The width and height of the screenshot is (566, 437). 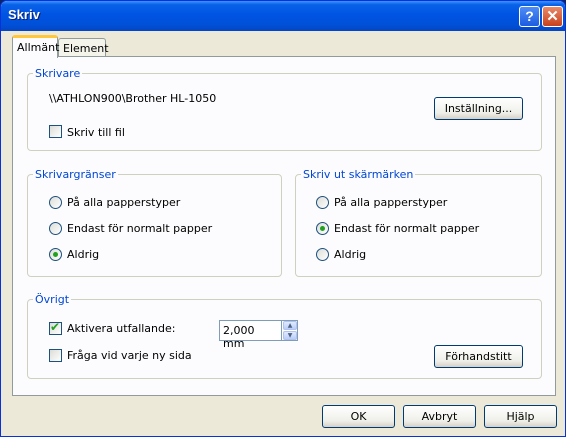 I want to click on cropmarks-radio-all-label: På alla papperstyper, so click(x=390, y=202).